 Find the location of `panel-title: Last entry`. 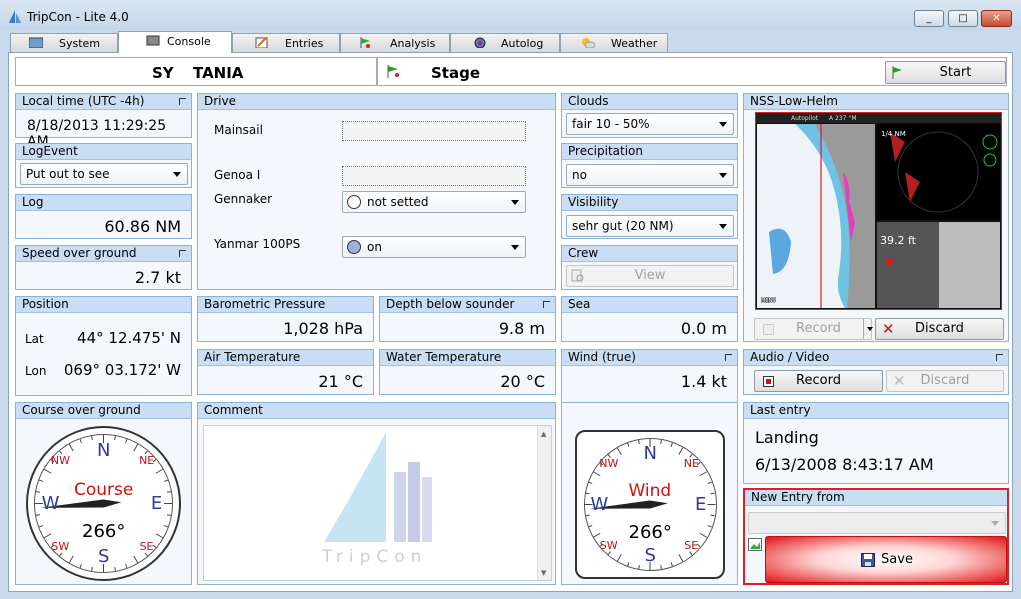

panel-title: Last entry is located at coordinates (780, 410).